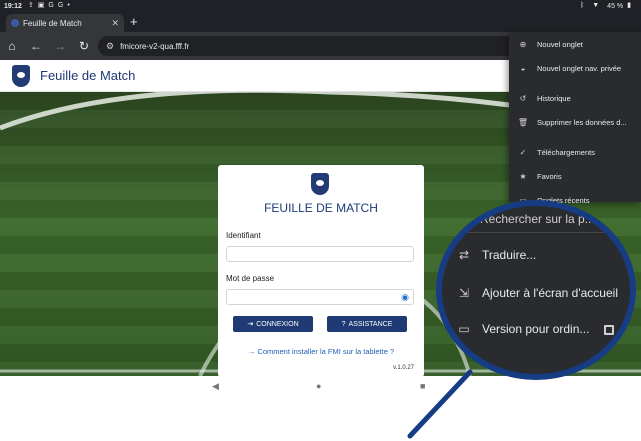  I want to click on menu-item-add-to-home: ⇲ Ajouter à l'écran d'accueil, so click(537, 293).